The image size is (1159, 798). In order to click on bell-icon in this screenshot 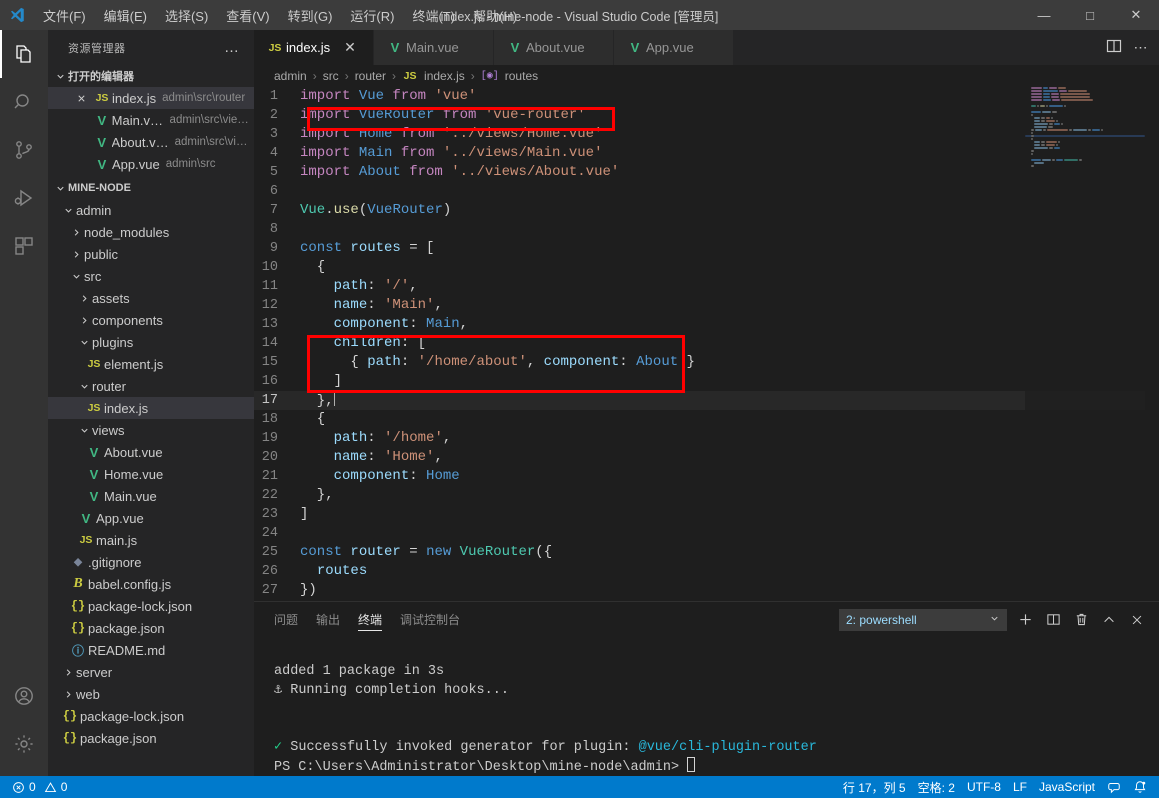, I will do `click(1140, 787)`.